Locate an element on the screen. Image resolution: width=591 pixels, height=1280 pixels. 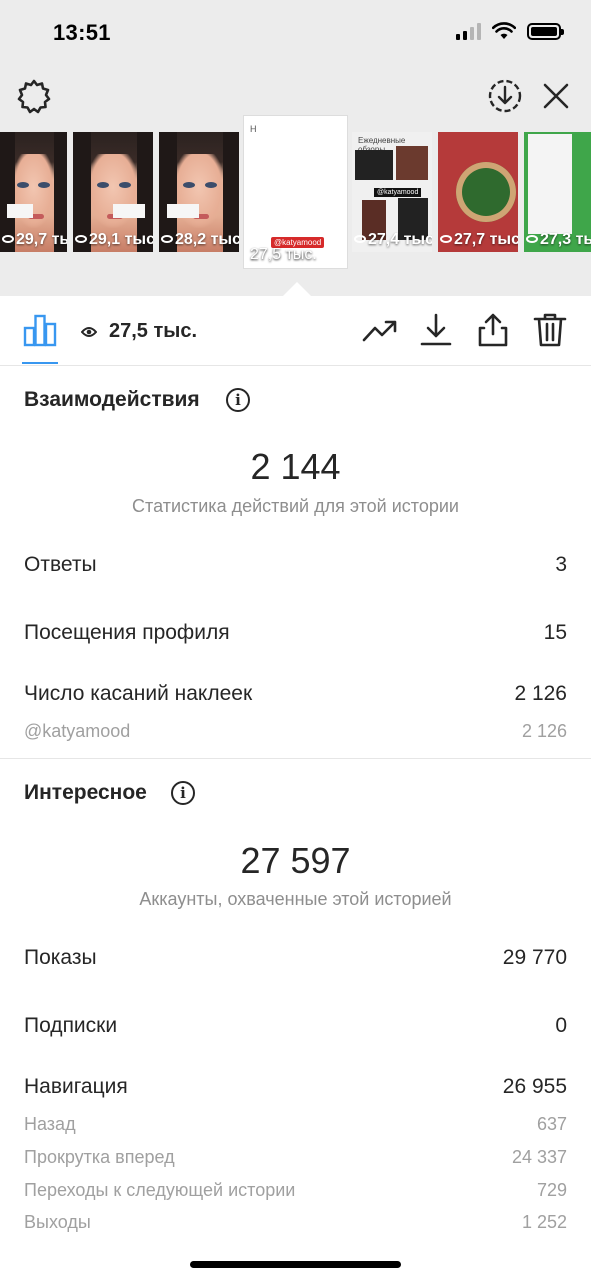
stat-subrow-mention: @katyamood 2 126 is located at coordinates (295, 731).